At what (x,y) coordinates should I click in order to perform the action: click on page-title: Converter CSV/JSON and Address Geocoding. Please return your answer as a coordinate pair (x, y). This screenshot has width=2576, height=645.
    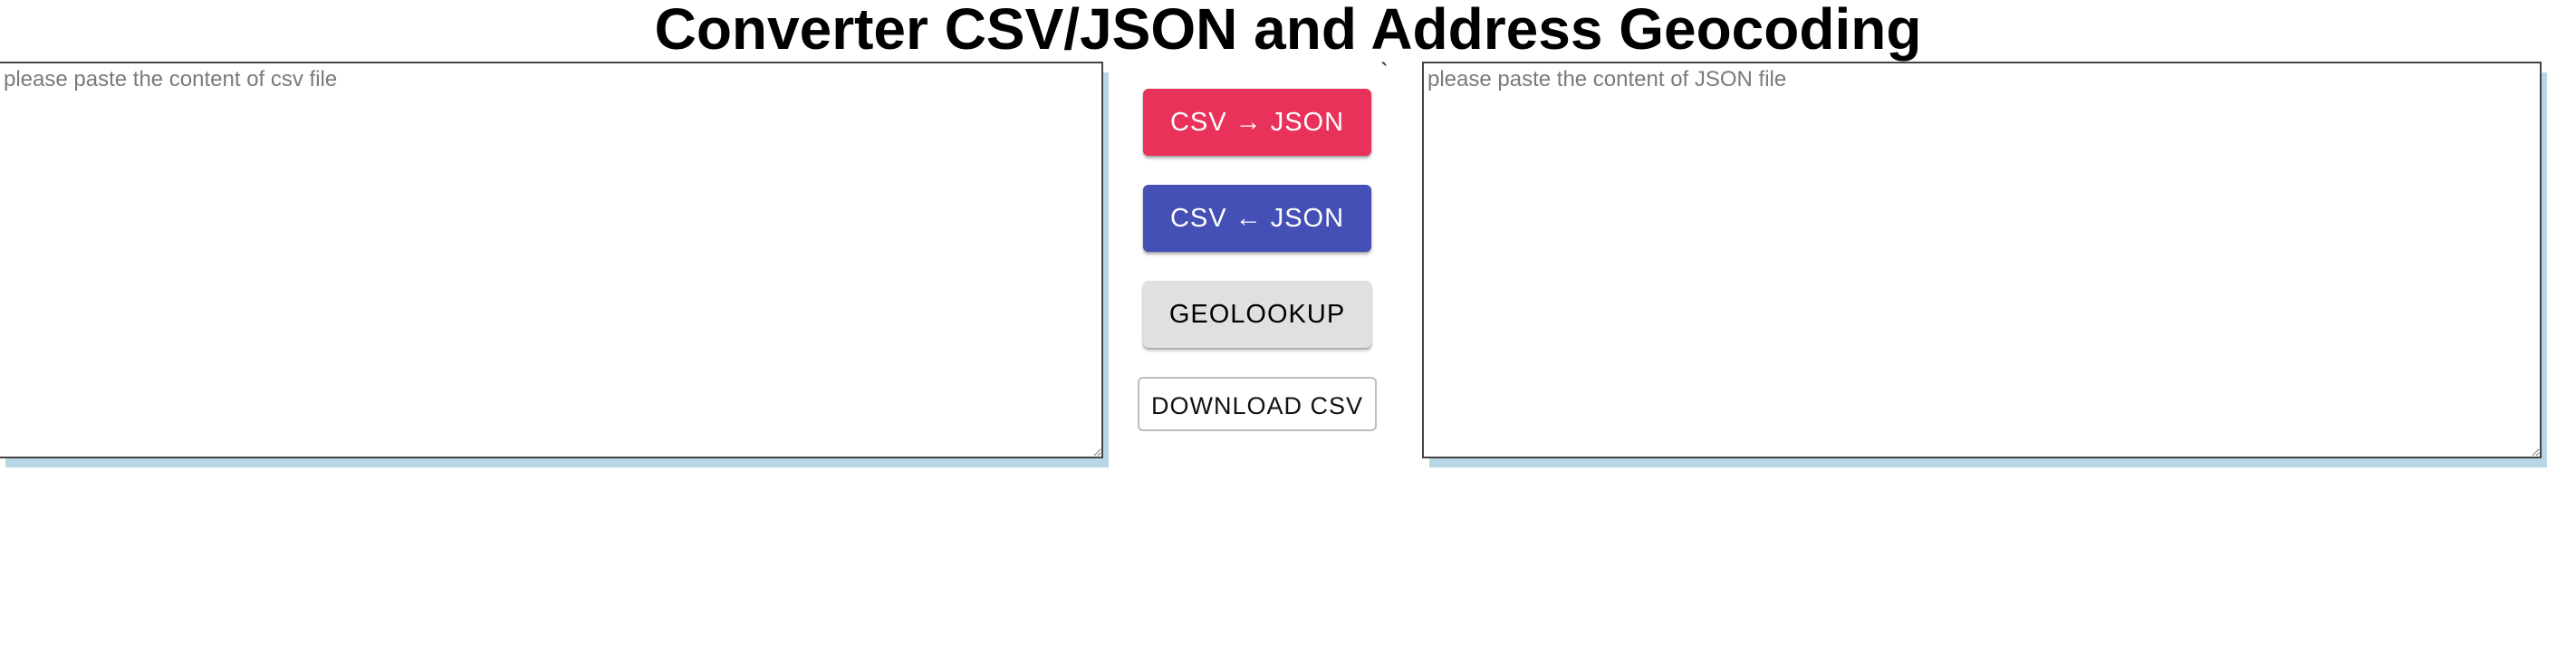
    Looking at the image, I should click on (1288, 31).